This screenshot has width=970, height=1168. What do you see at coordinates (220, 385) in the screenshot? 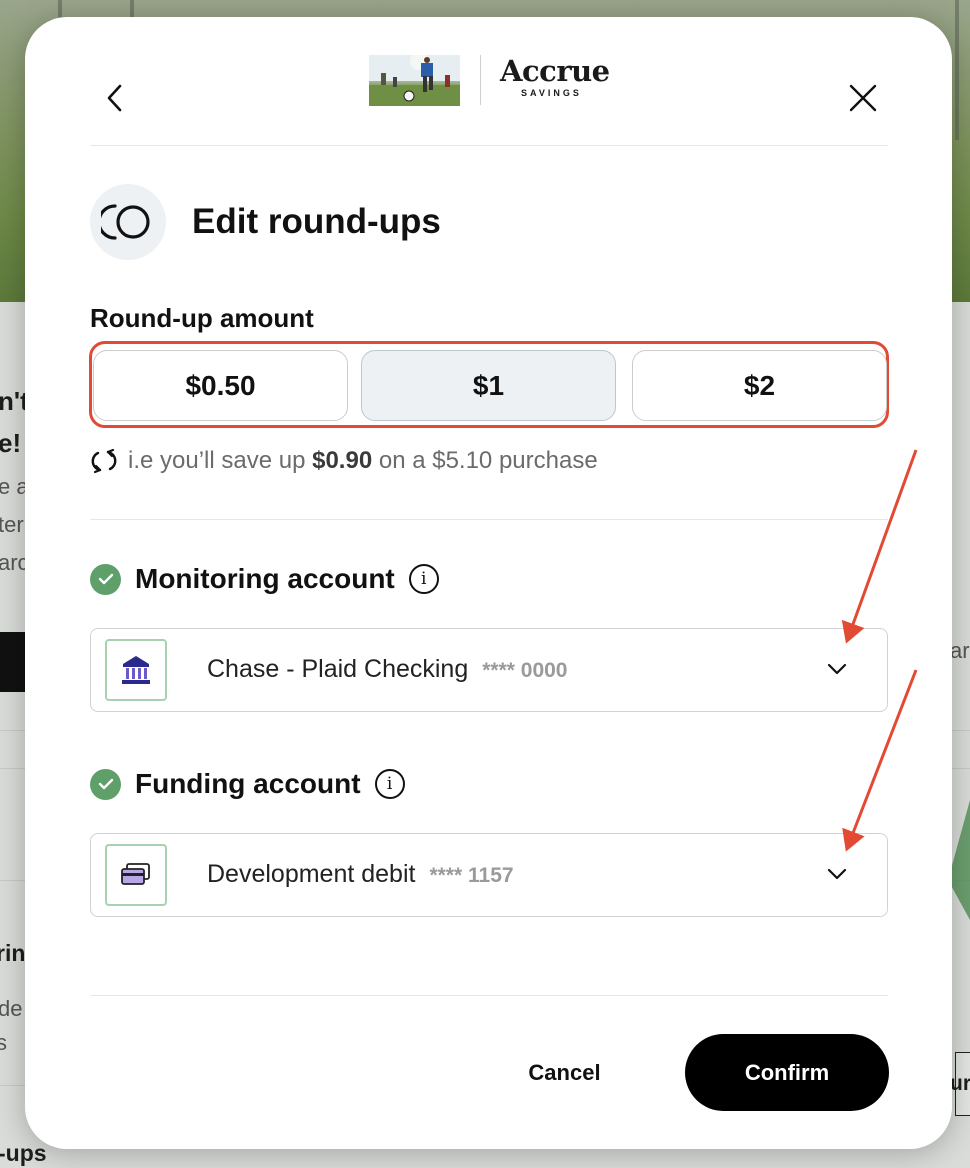
I see `roundup-option-050: $0.50` at bounding box center [220, 385].